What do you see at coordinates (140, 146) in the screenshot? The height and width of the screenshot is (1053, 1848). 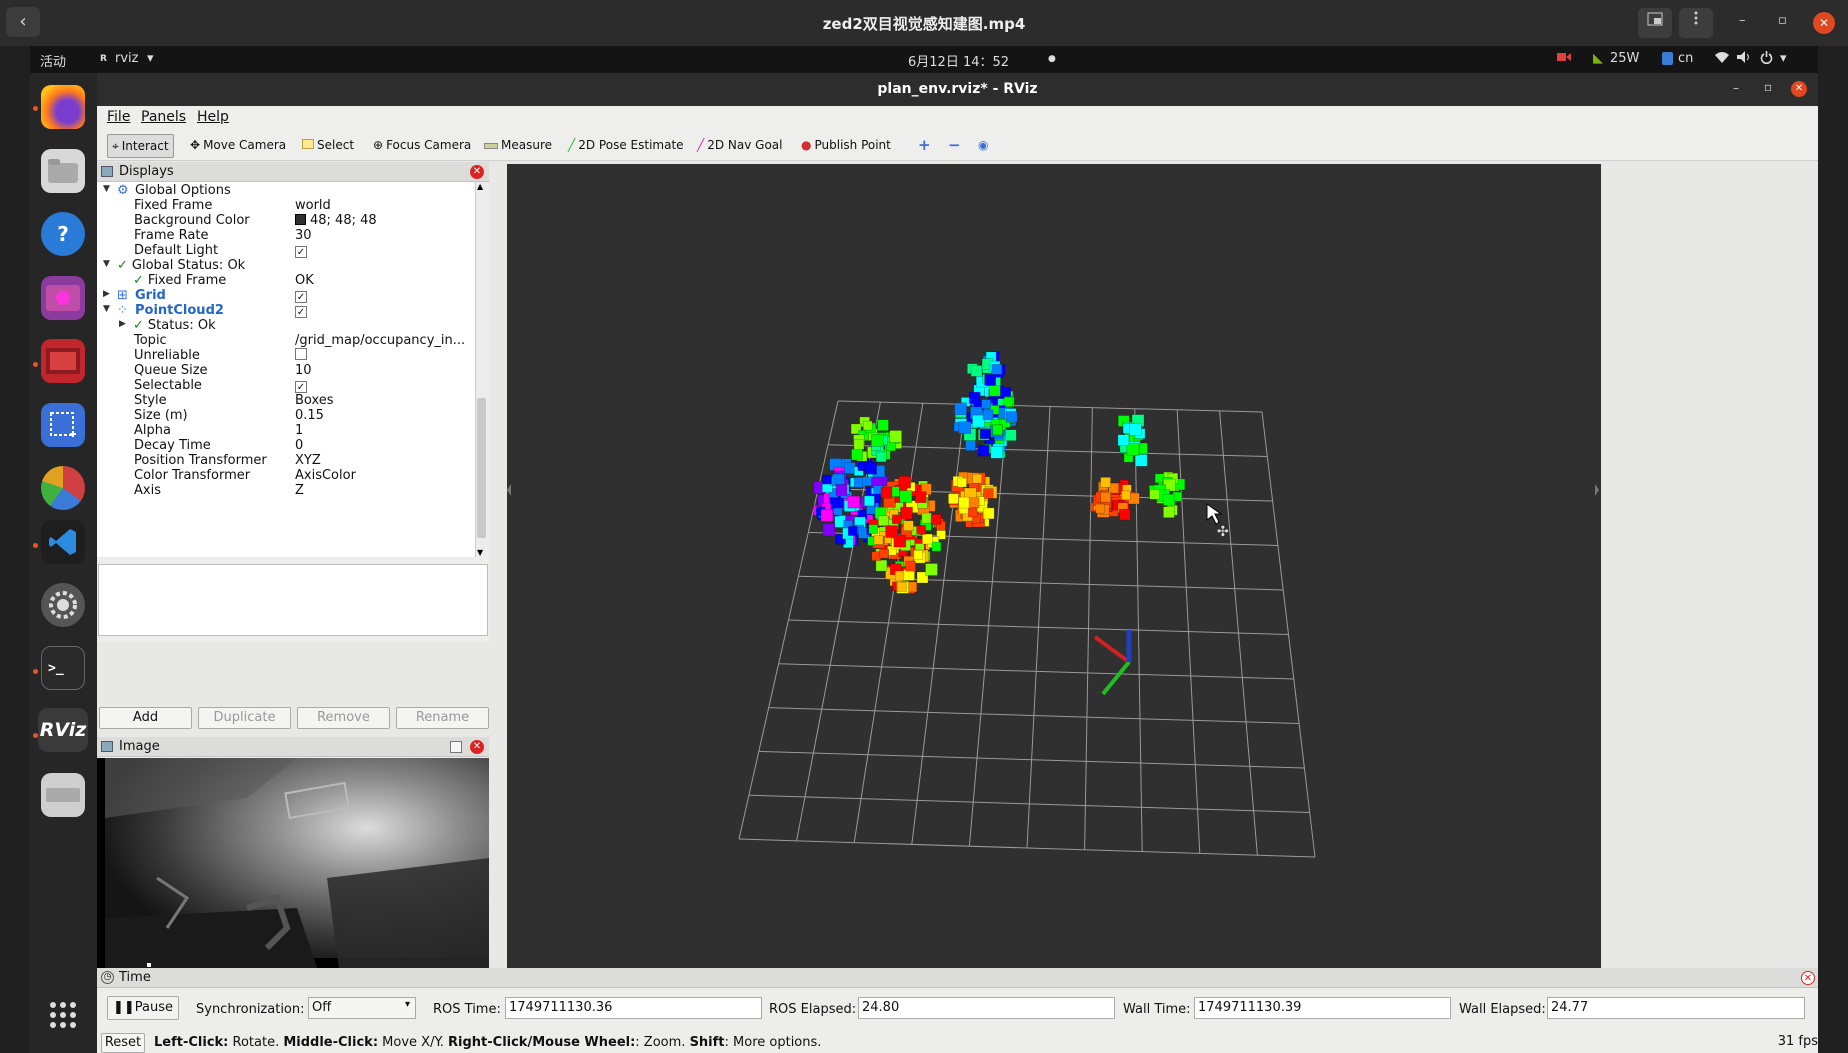 I see `tool-interact: ⌖ Interact` at bounding box center [140, 146].